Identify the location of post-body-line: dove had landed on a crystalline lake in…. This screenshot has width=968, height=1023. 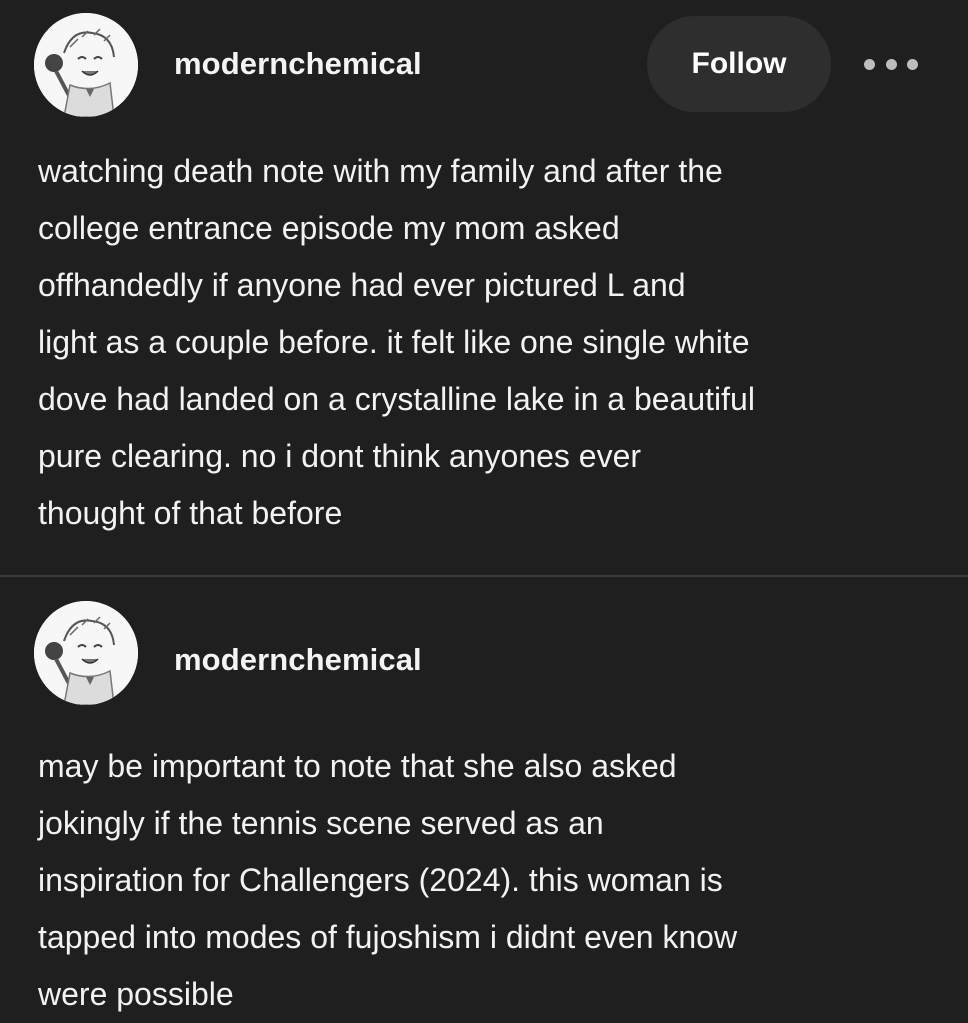
(396, 399).